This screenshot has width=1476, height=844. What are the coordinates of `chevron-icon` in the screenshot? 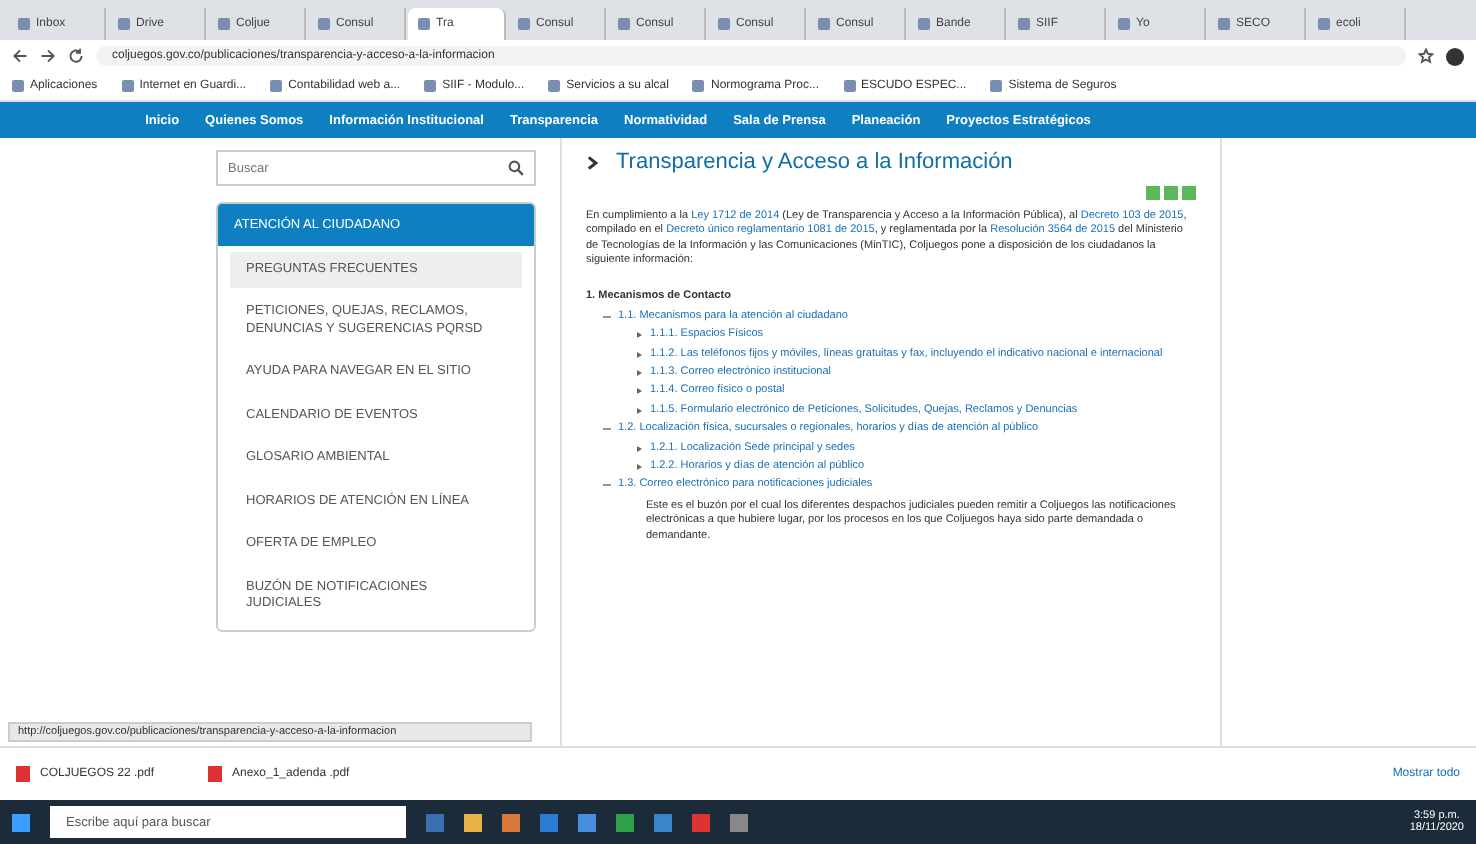 It's located at (593, 162).